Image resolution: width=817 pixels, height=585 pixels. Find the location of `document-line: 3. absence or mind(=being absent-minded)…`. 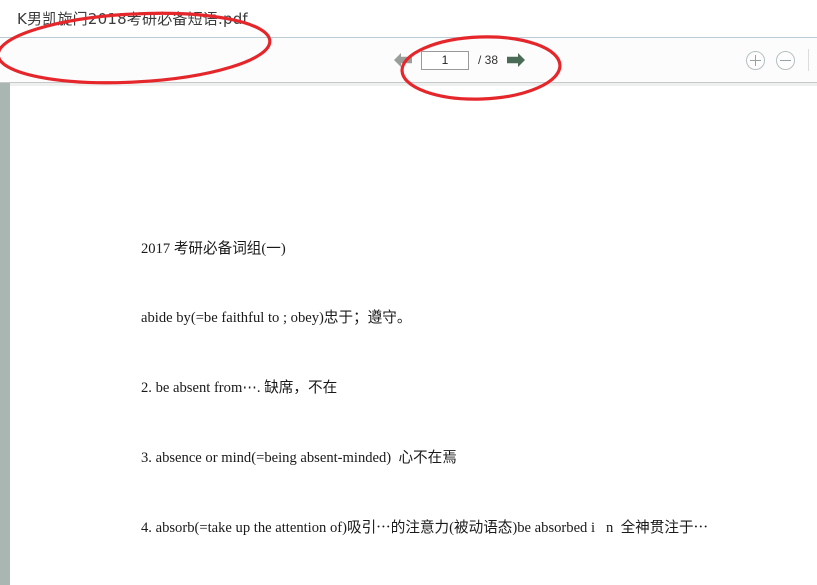

document-line: 3. absence or mind(=being absent-minded)… is located at coordinates (299, 458).